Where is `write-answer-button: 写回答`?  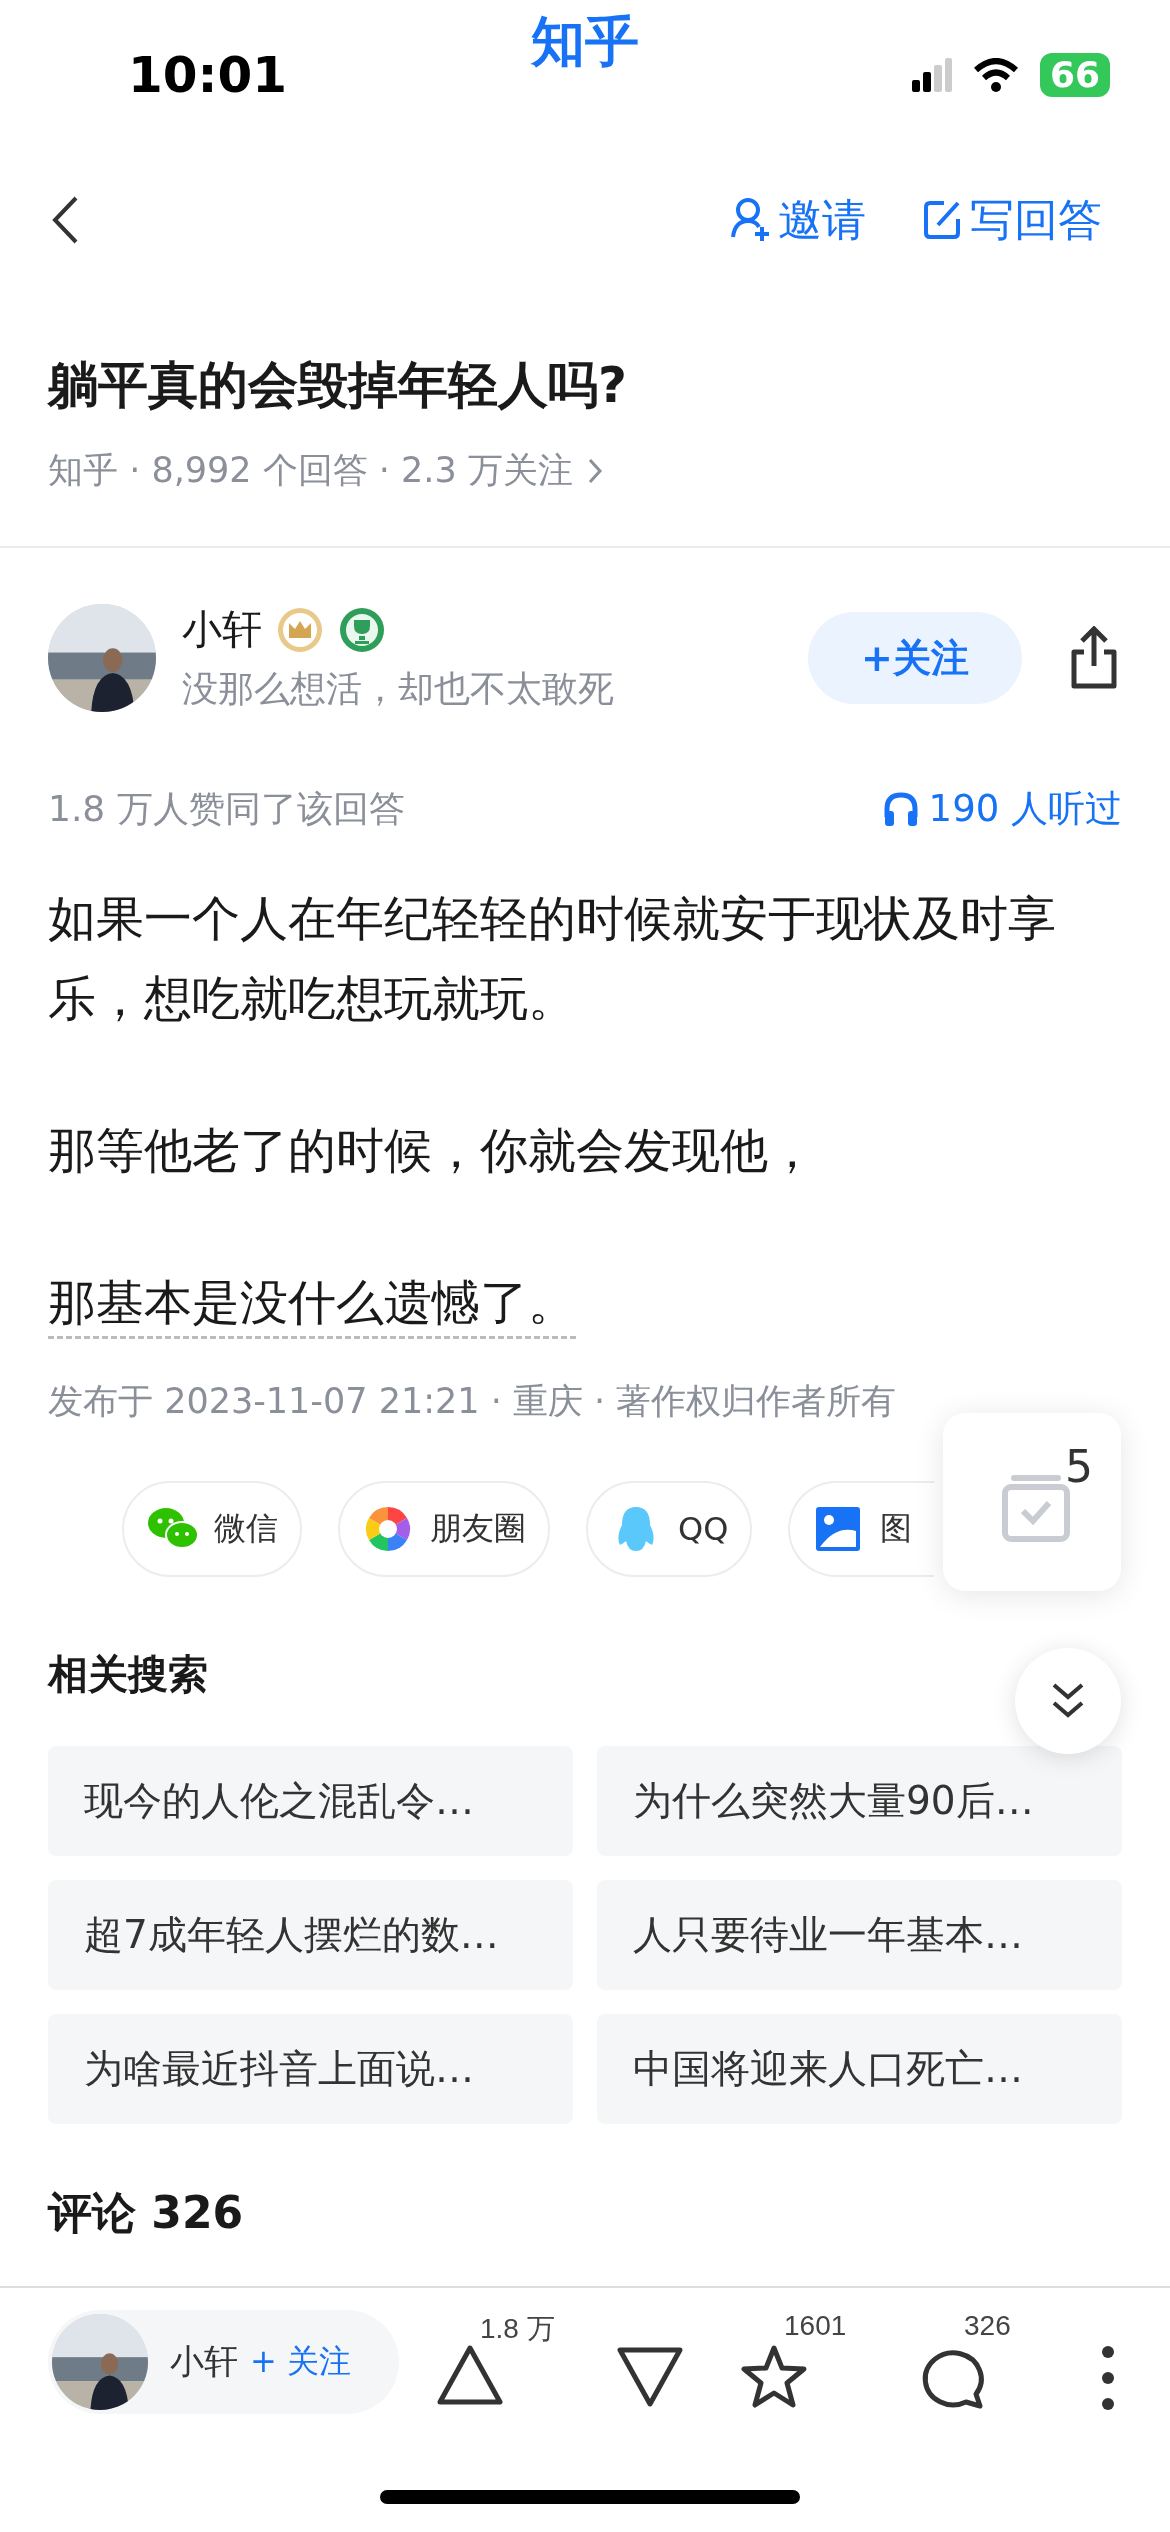
write-answer-button: 写回答 is located at coordinates (1012, 220).